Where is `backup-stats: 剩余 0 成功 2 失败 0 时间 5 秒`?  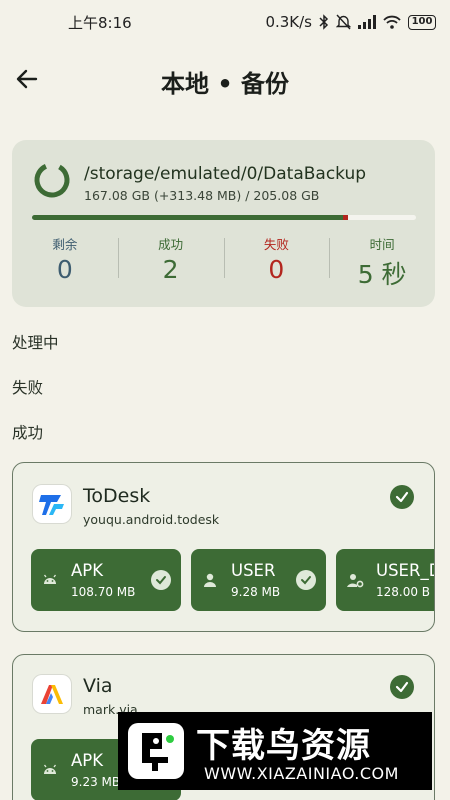 backup-stats: 剩余 0 成功 2 失败 0 时间 5 秒 is located at coordinates (223, 258).